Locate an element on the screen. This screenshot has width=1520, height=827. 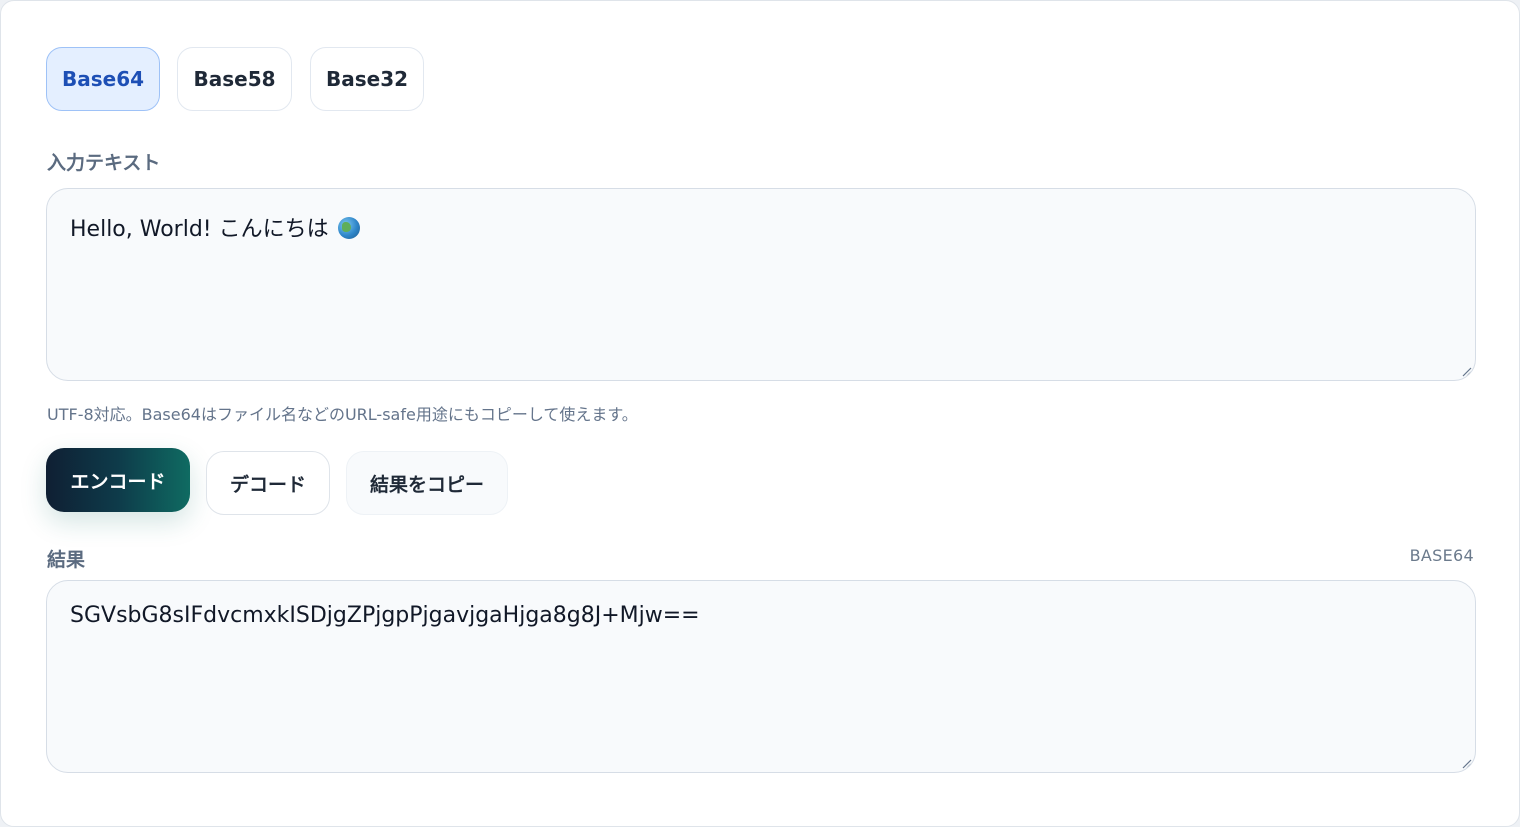
encoding-tabs: Base64 Base58 Base32 is located at coordinates (235, 79).